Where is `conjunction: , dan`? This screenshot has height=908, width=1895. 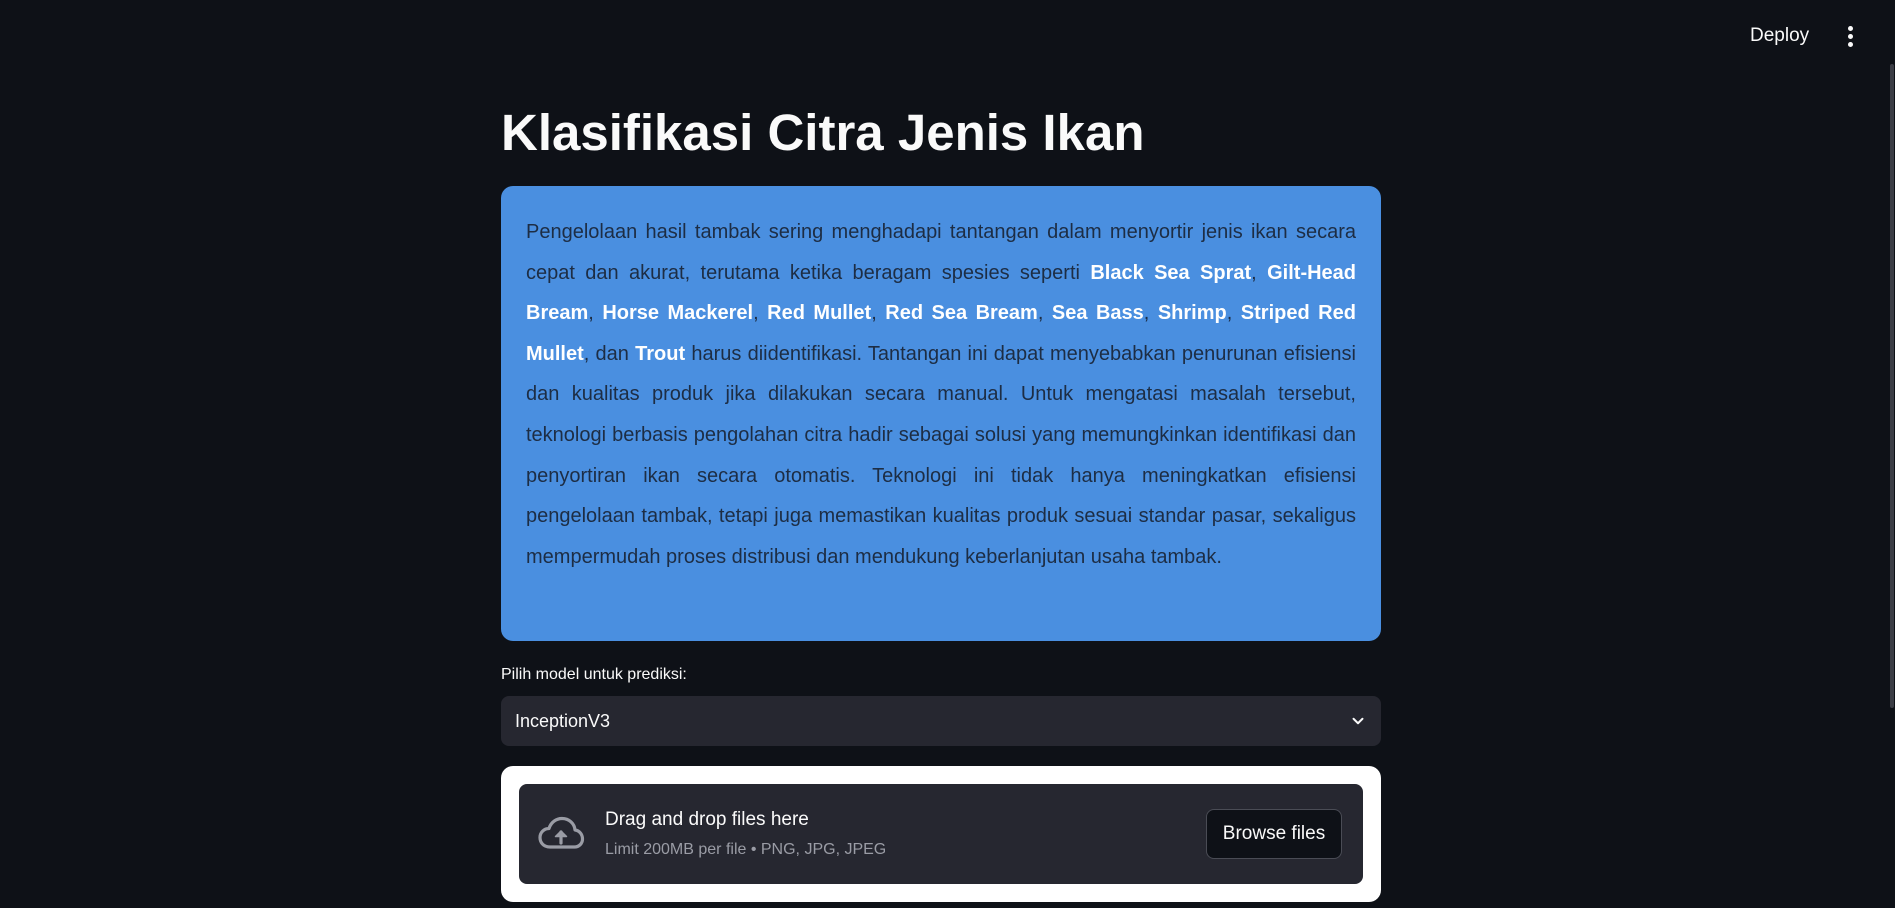 conjunction: , dan is located at coordinates (609, 353).